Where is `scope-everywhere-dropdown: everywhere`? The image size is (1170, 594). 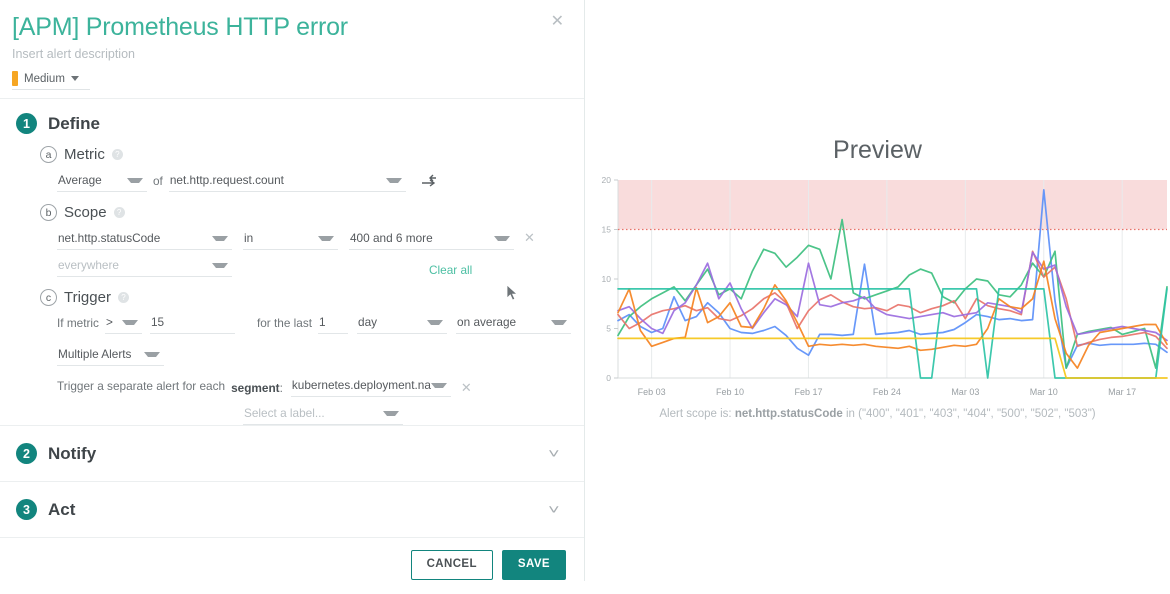 scope-everywhere-dropdown: everywhere is located at coordinates (144, 267).